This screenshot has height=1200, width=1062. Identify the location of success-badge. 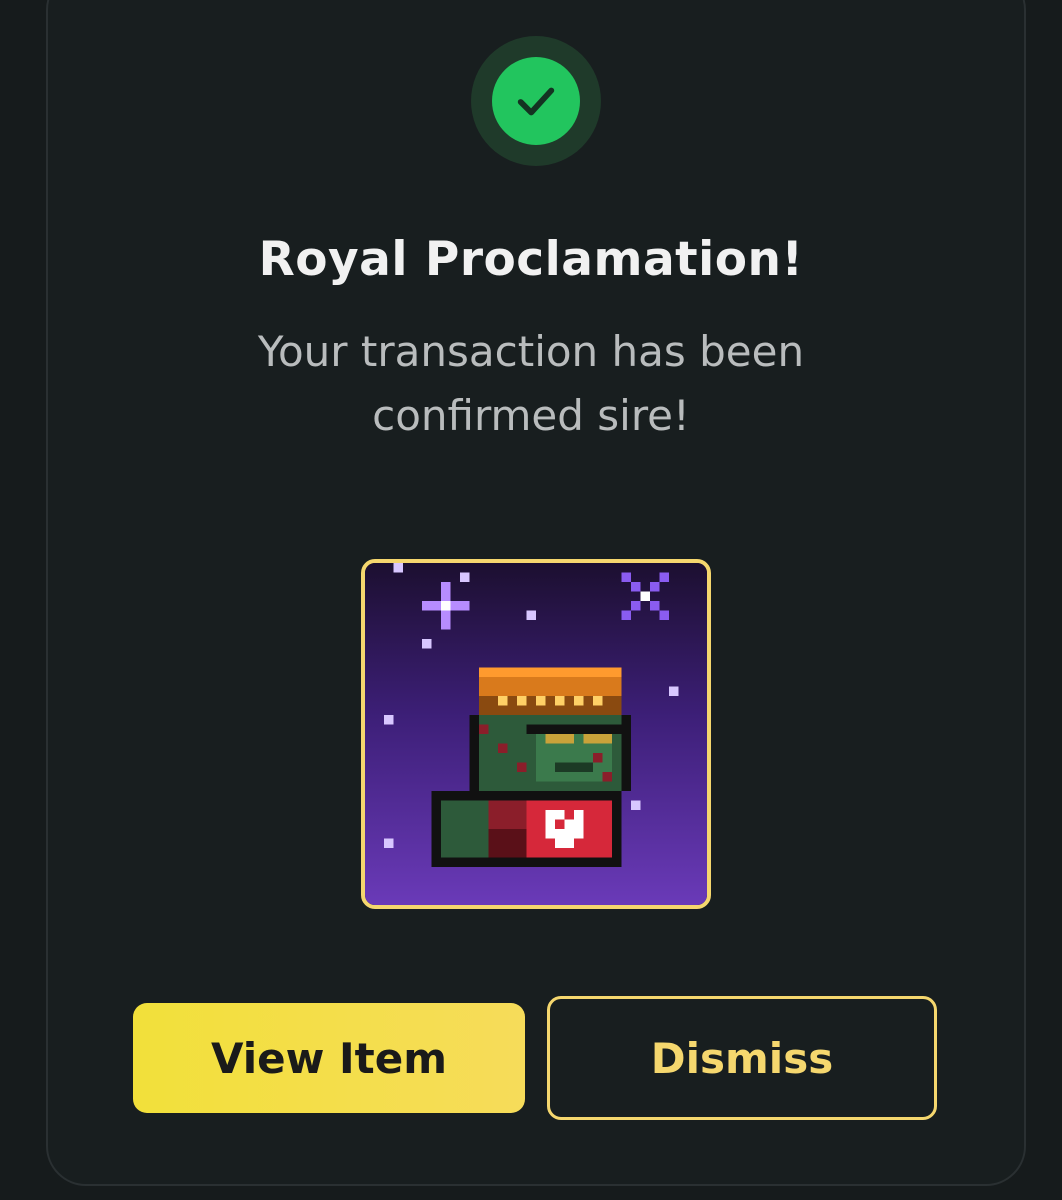
(536, 101).